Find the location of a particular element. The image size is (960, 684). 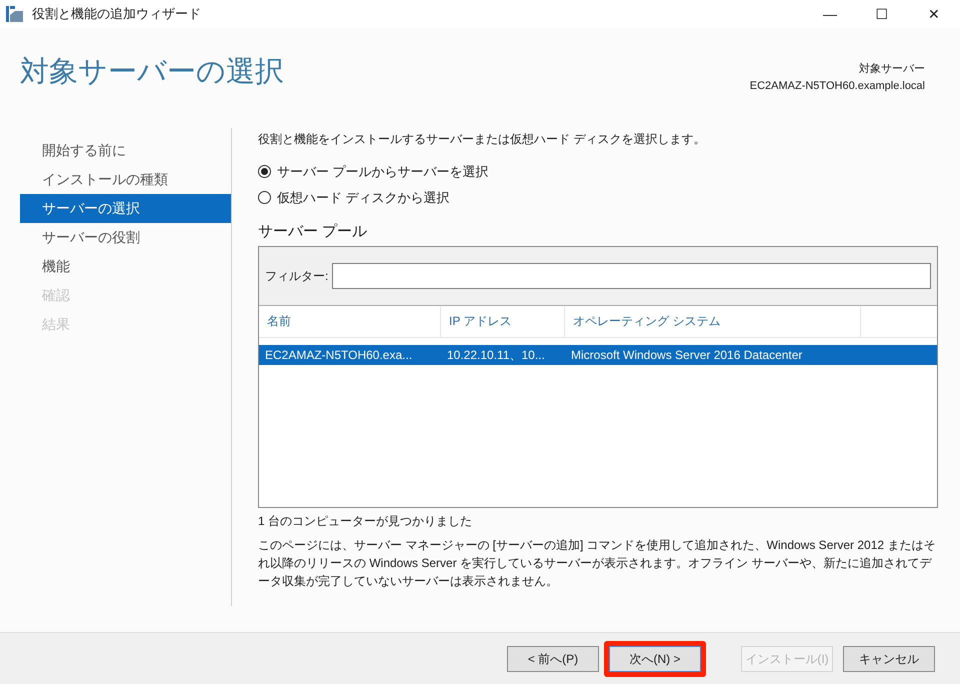

sidebar-step: 開始する前に is located at coordinates (125, 150).